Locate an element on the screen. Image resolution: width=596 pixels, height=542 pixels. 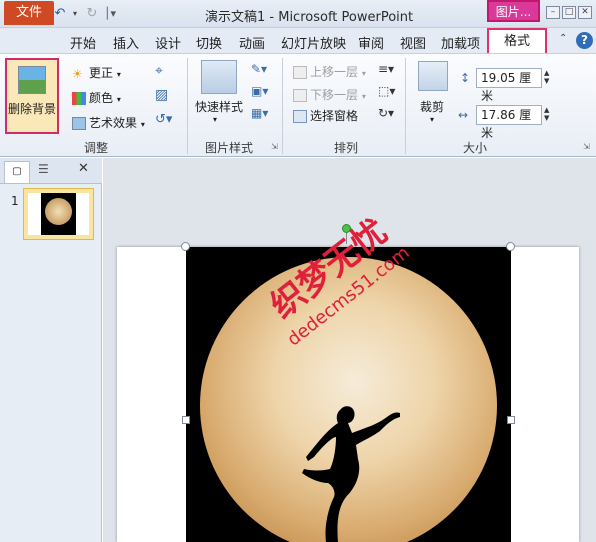
selection-pane-label: 选择窗格 is located at coordinates (334, 116).